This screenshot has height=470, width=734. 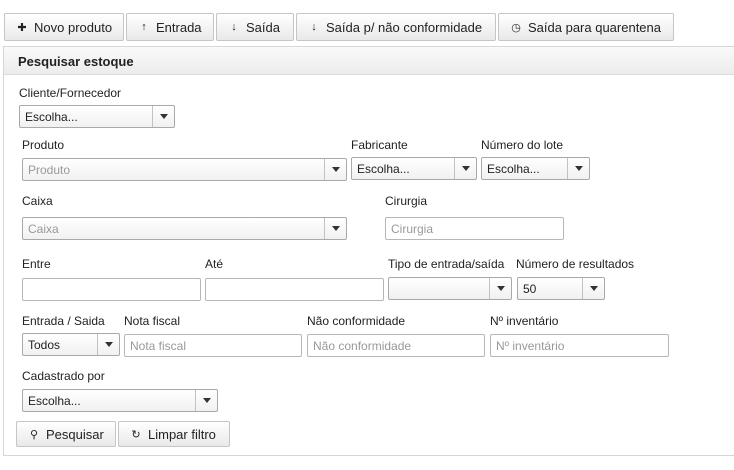 What do you see at coordinates (76, 61) in the screenshot?
I see `panel-title: Pesquisar estoque` at bounding box center [76, 61].